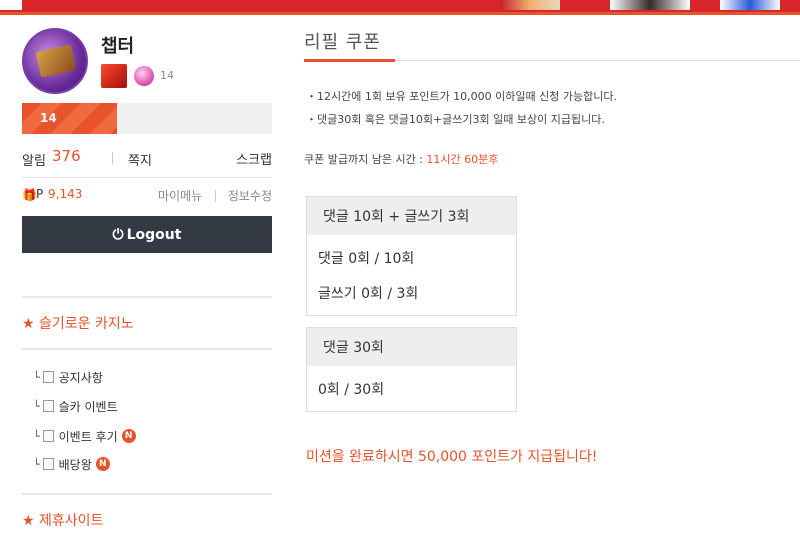  What do you see at coordinates (144, 76) in the screenshot?
I see `gem-icon` at bounding box center [144, 76].